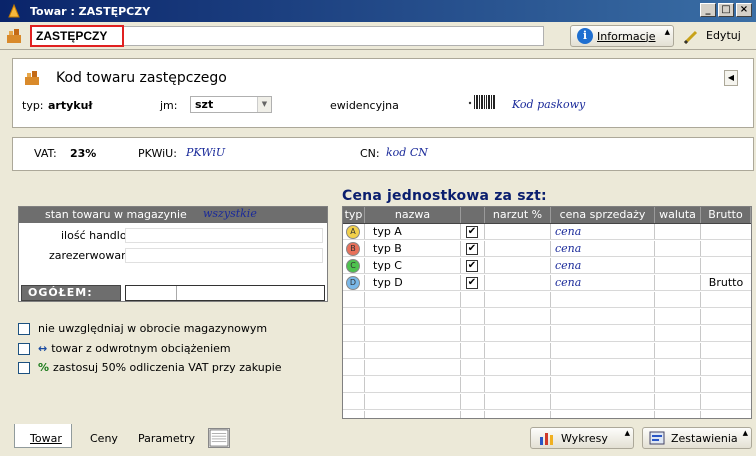 This screenshot has height=456, width=756. I want to click on col-name: nazwa, so click(413, 215).